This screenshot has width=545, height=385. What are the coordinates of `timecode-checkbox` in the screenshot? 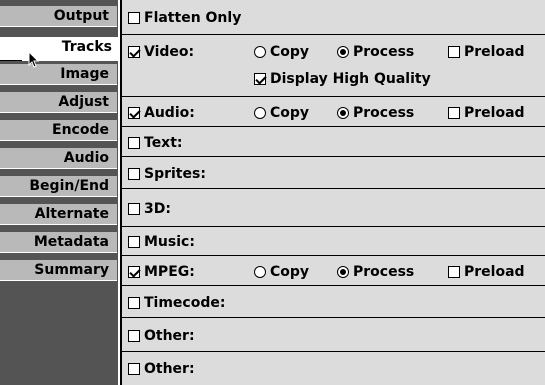 It's located at (134, 303).